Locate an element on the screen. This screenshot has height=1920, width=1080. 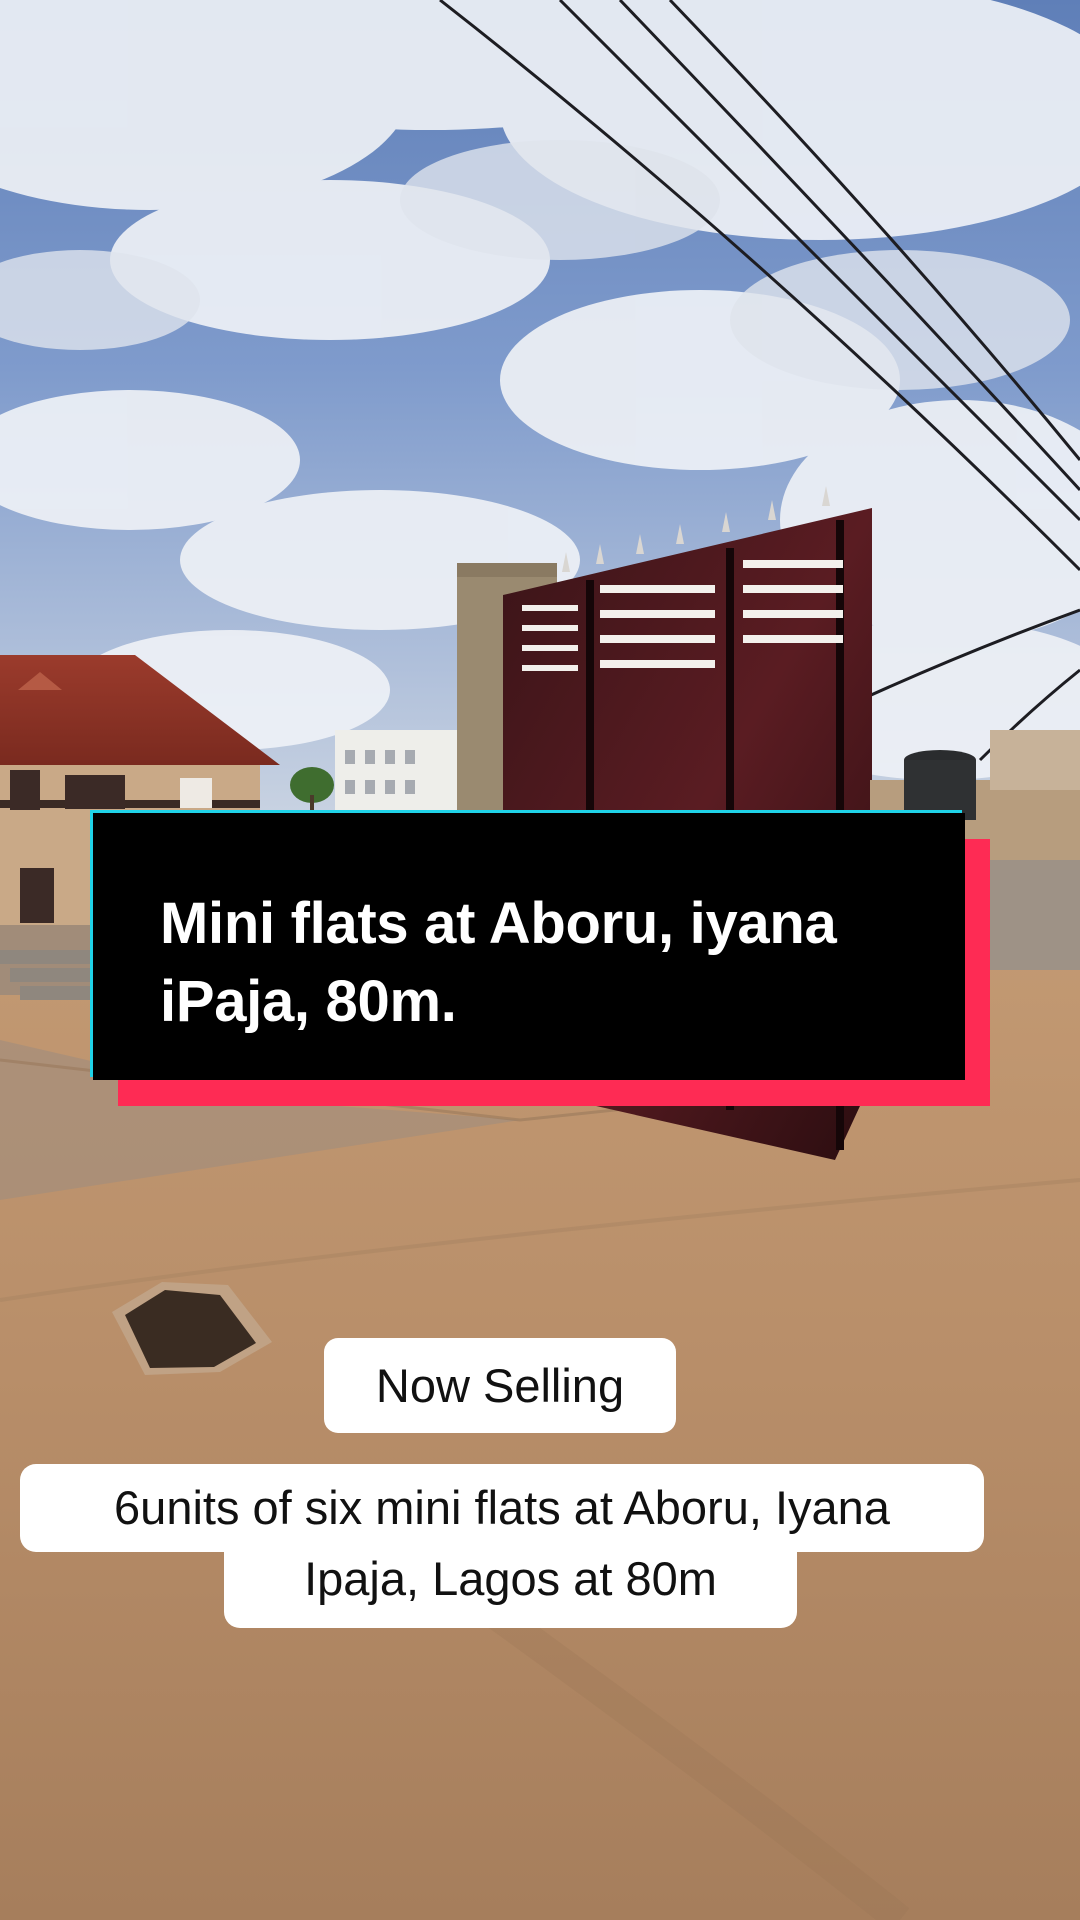
title-text: Mini flats at Aboru, iyana iPaja, 80m. is located at coordinates (498, 962).